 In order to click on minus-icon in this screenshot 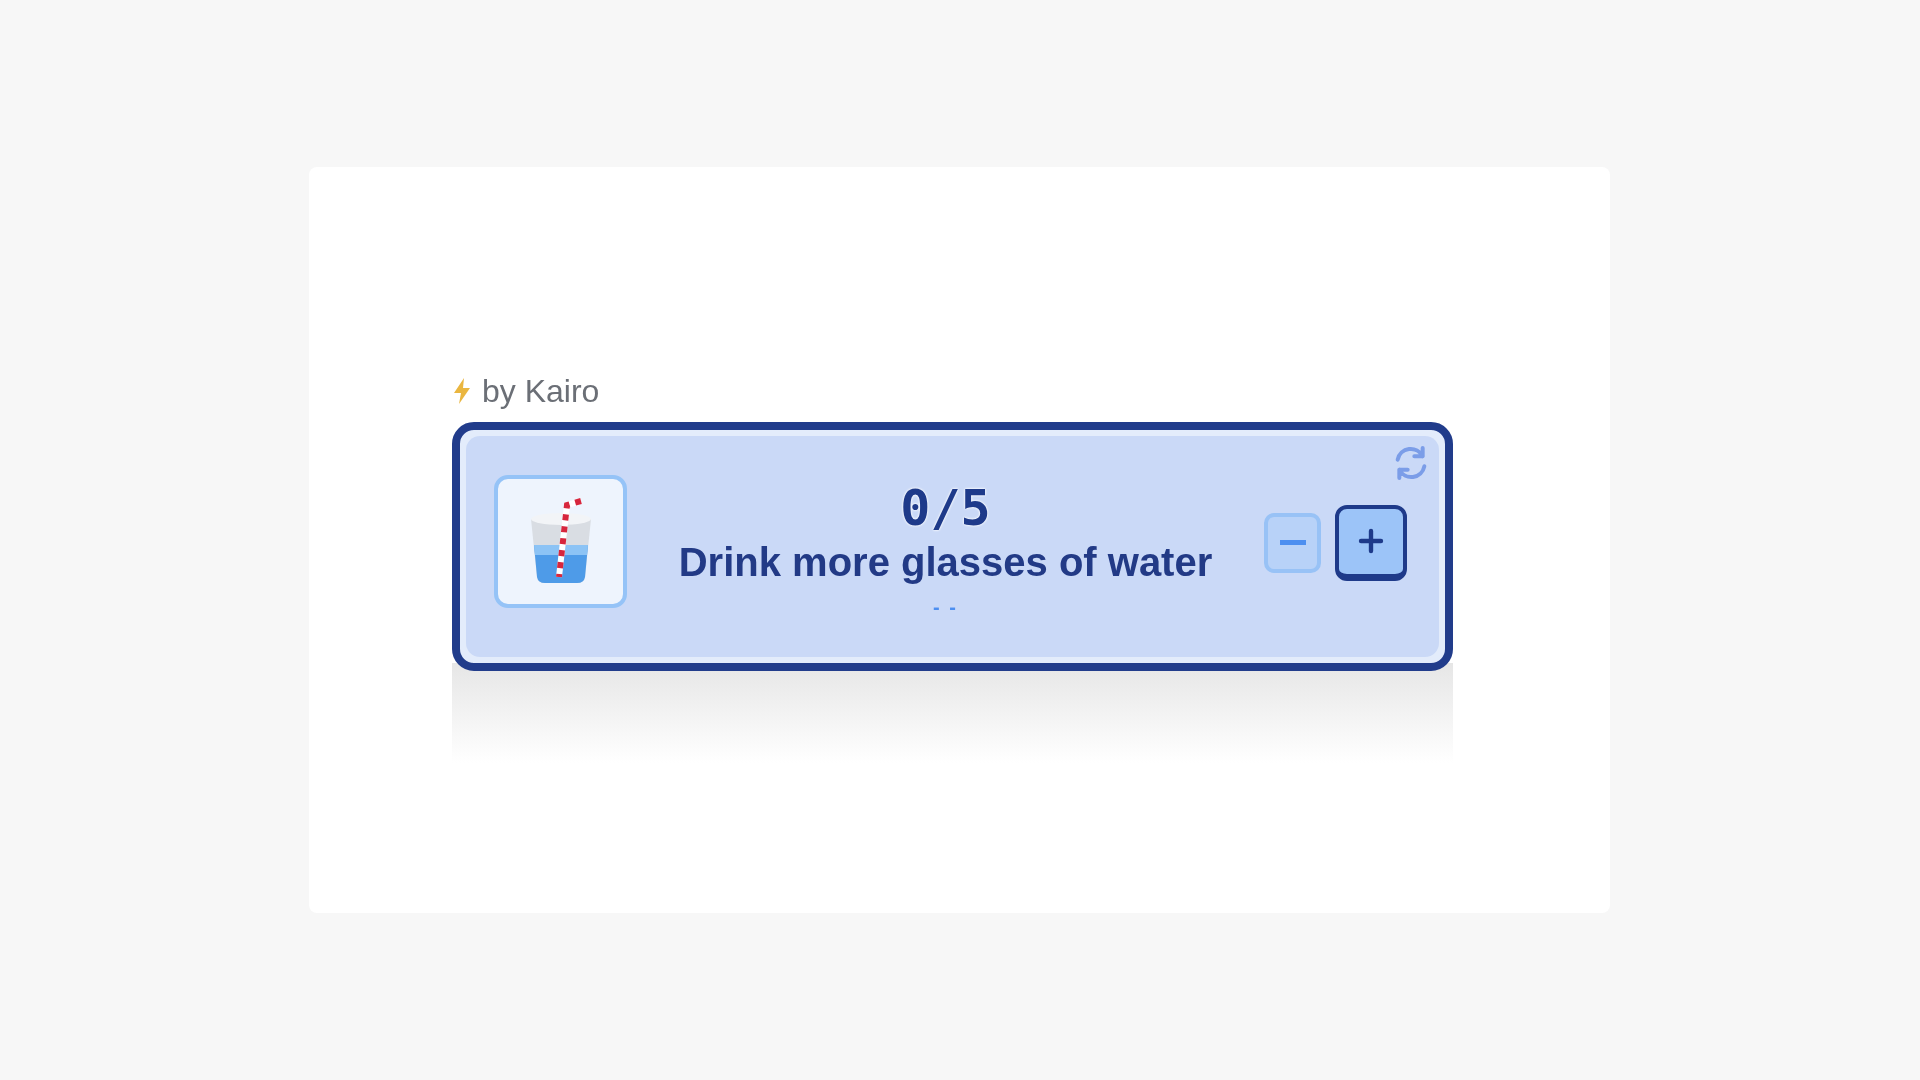, I will do `click(1292, 542)`.